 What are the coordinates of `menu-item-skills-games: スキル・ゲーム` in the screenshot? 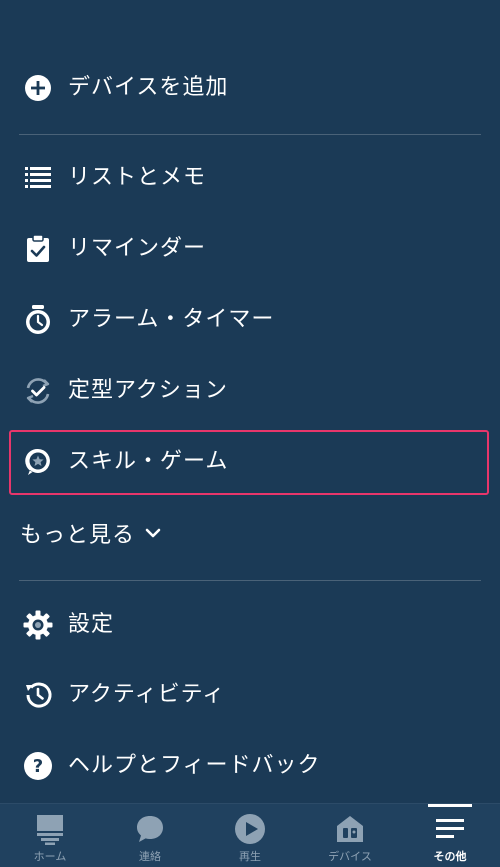 It's located at (250, 462).